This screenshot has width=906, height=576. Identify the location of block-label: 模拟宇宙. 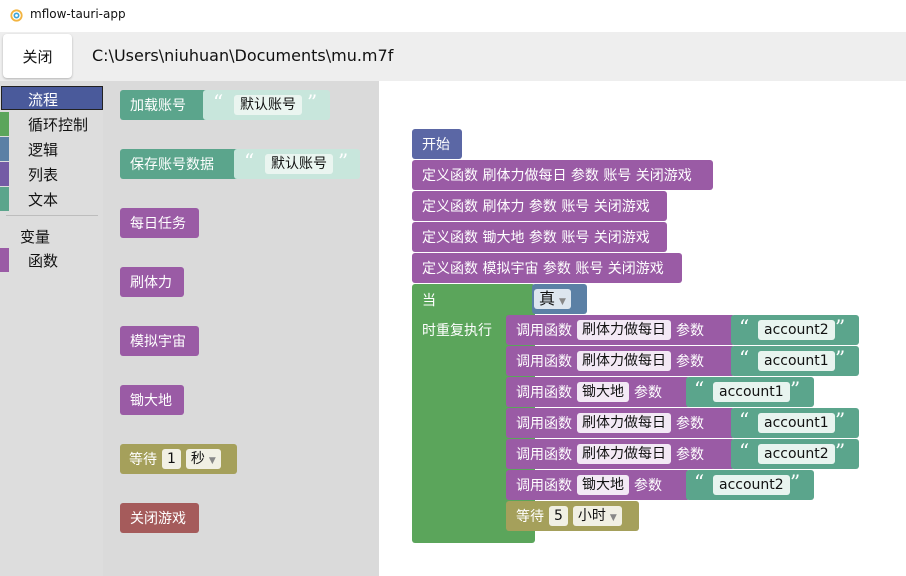
(158, 342).